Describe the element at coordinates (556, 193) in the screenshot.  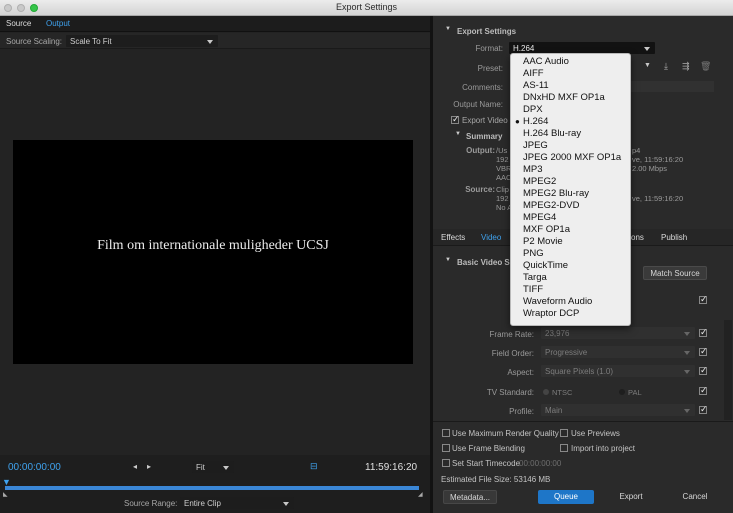
I see `menu-item: MPEG2 Blu-ray` at that location.